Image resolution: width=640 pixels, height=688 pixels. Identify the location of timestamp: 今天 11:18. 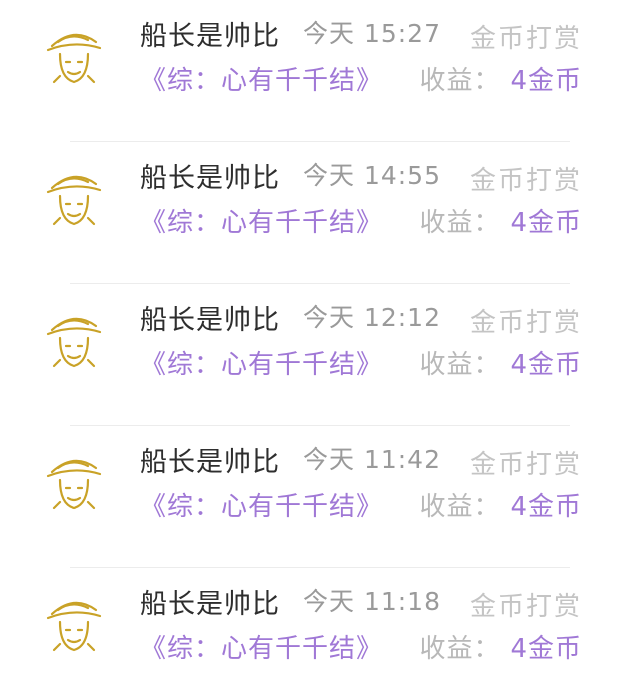
(372, 601).